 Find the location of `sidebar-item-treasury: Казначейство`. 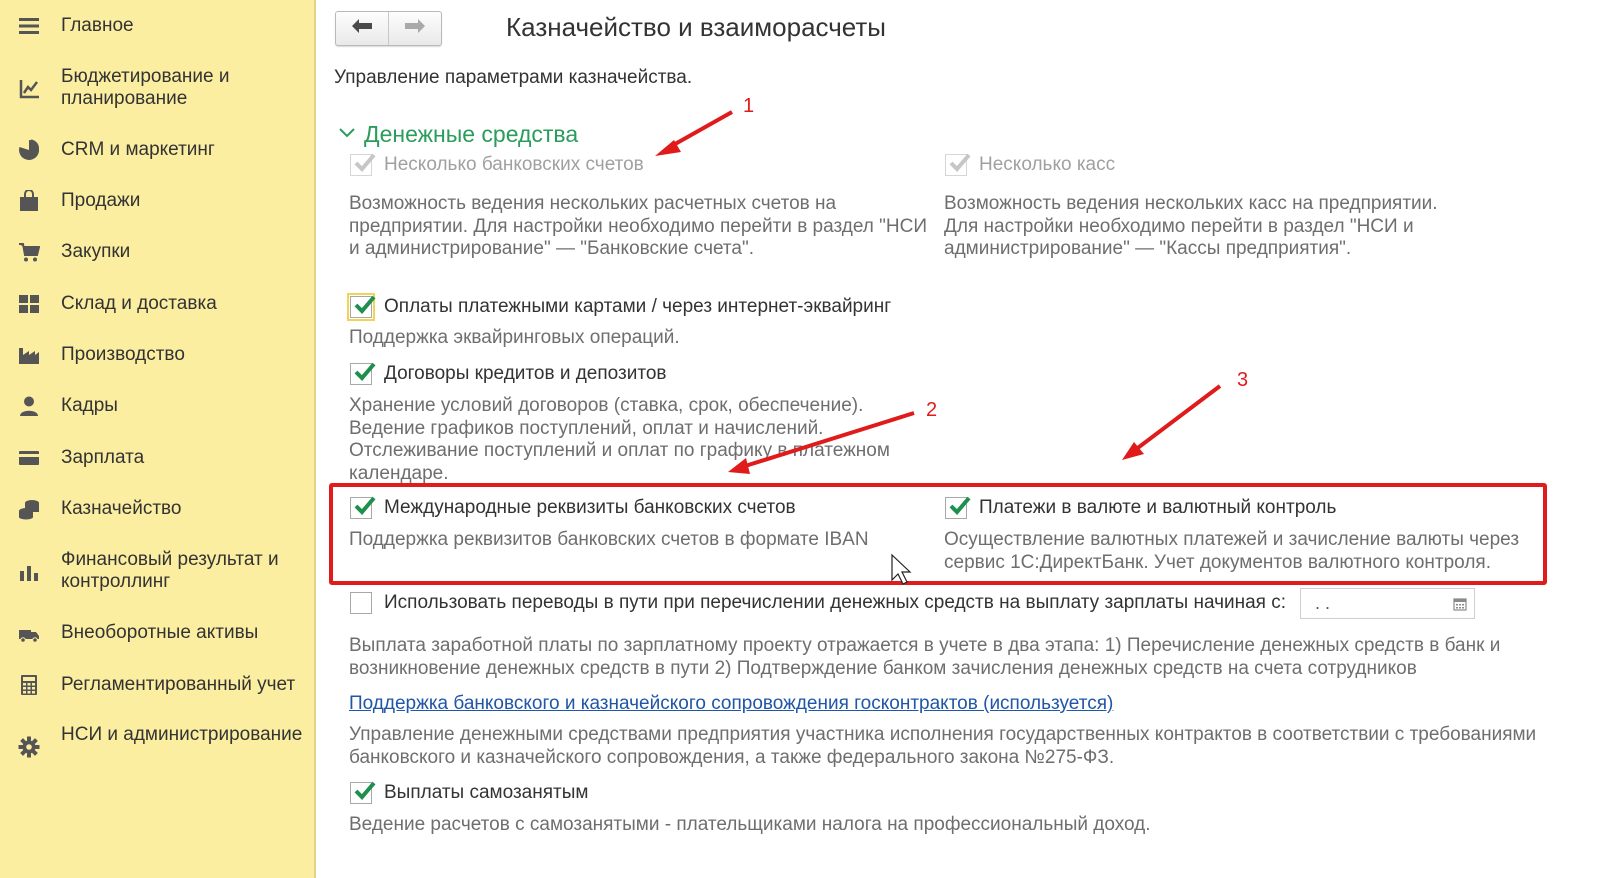

sidebar-item-treasury: Казначейство is located at coordinates (157, 509).